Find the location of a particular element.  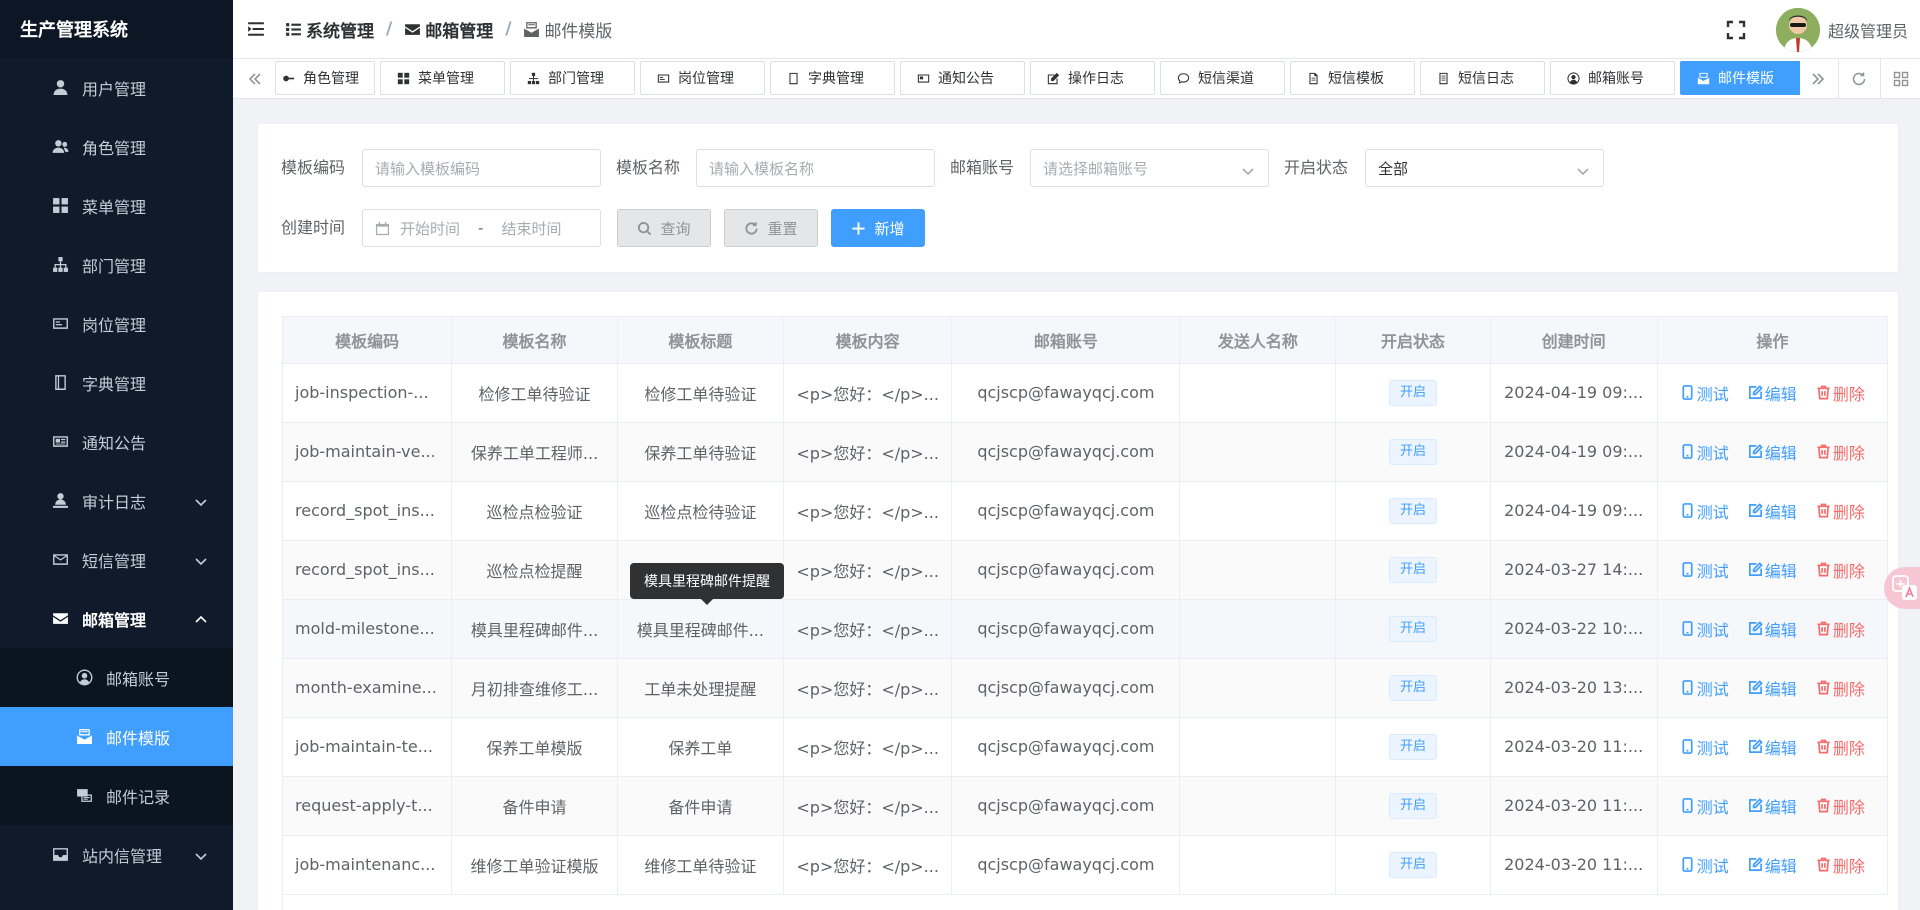

sidebar-item-mail: 邮箱管理 is located at coordinates (116, 618).